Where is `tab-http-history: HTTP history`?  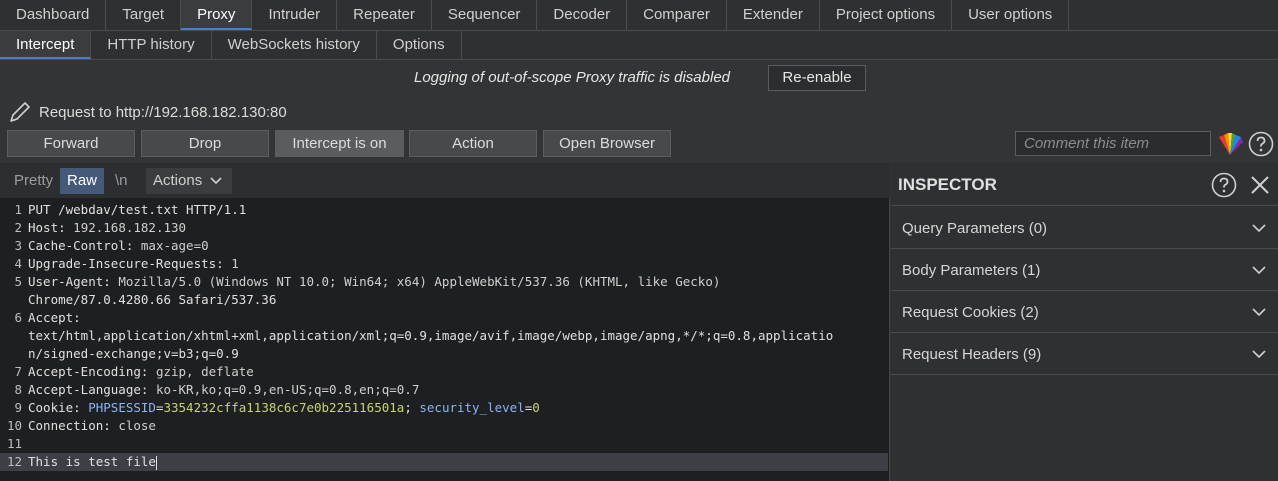 tab-http-history: HTTP history is located at coordinates (151, 45).